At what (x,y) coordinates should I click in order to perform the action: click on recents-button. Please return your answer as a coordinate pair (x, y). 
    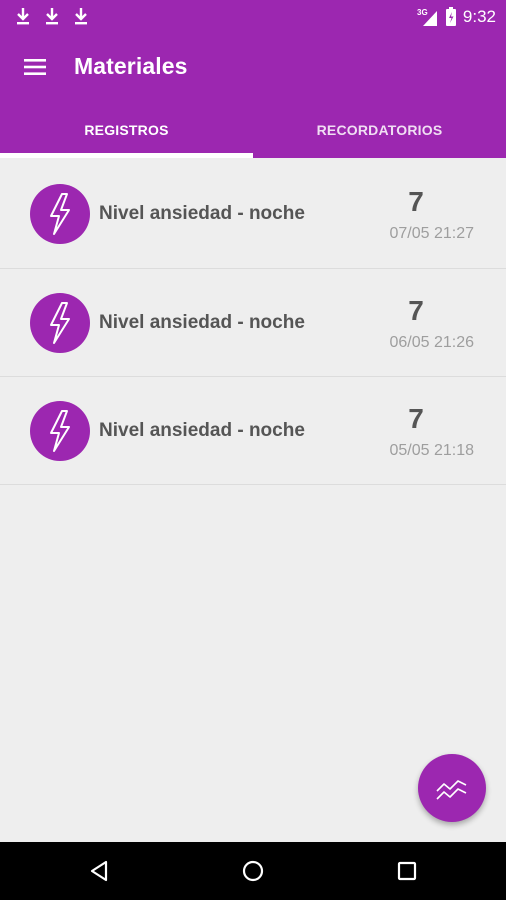
    Looking at the image, I should click on (407, 871).